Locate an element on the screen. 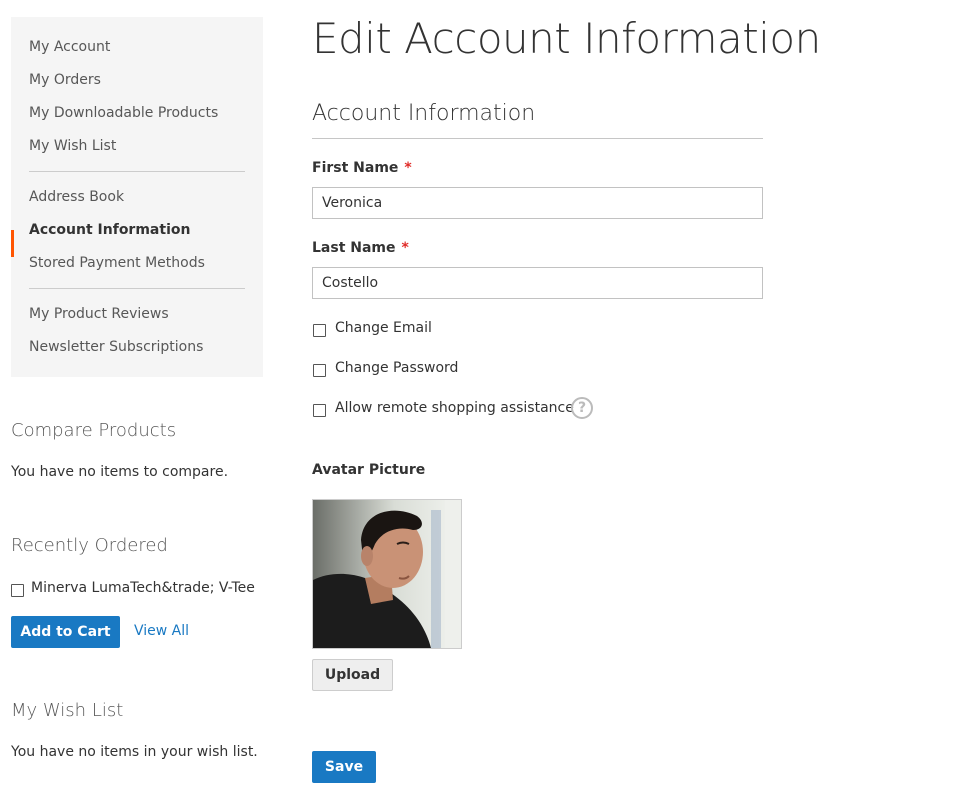 This screenshot has width=965, height=796. avatar-image is located at coordinates (387, 574).